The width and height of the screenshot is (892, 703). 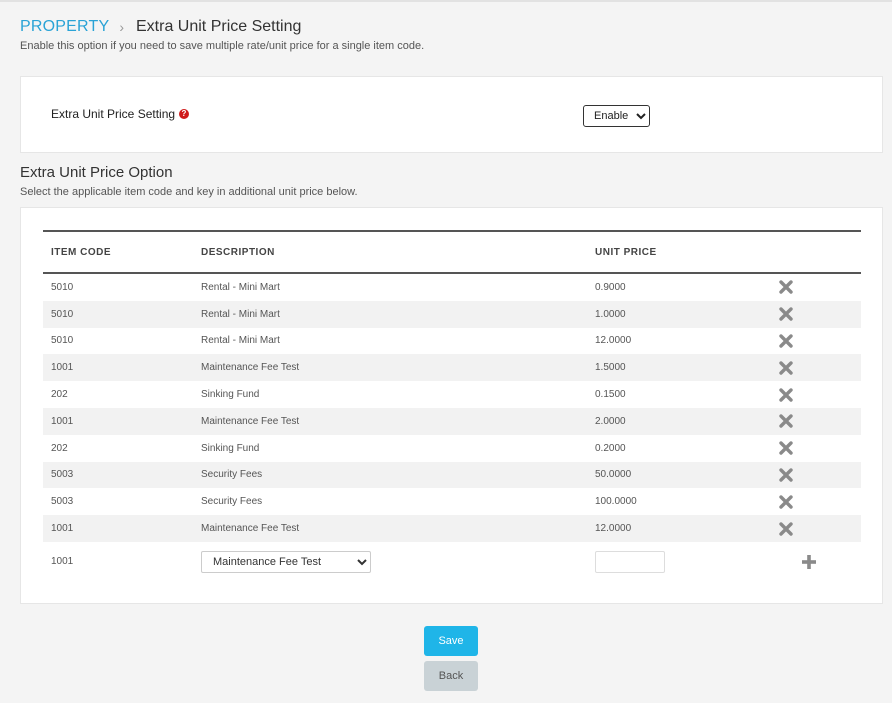 I want to click on setting-label: Extra Unit Price Setting, so click(x=113, y=114).